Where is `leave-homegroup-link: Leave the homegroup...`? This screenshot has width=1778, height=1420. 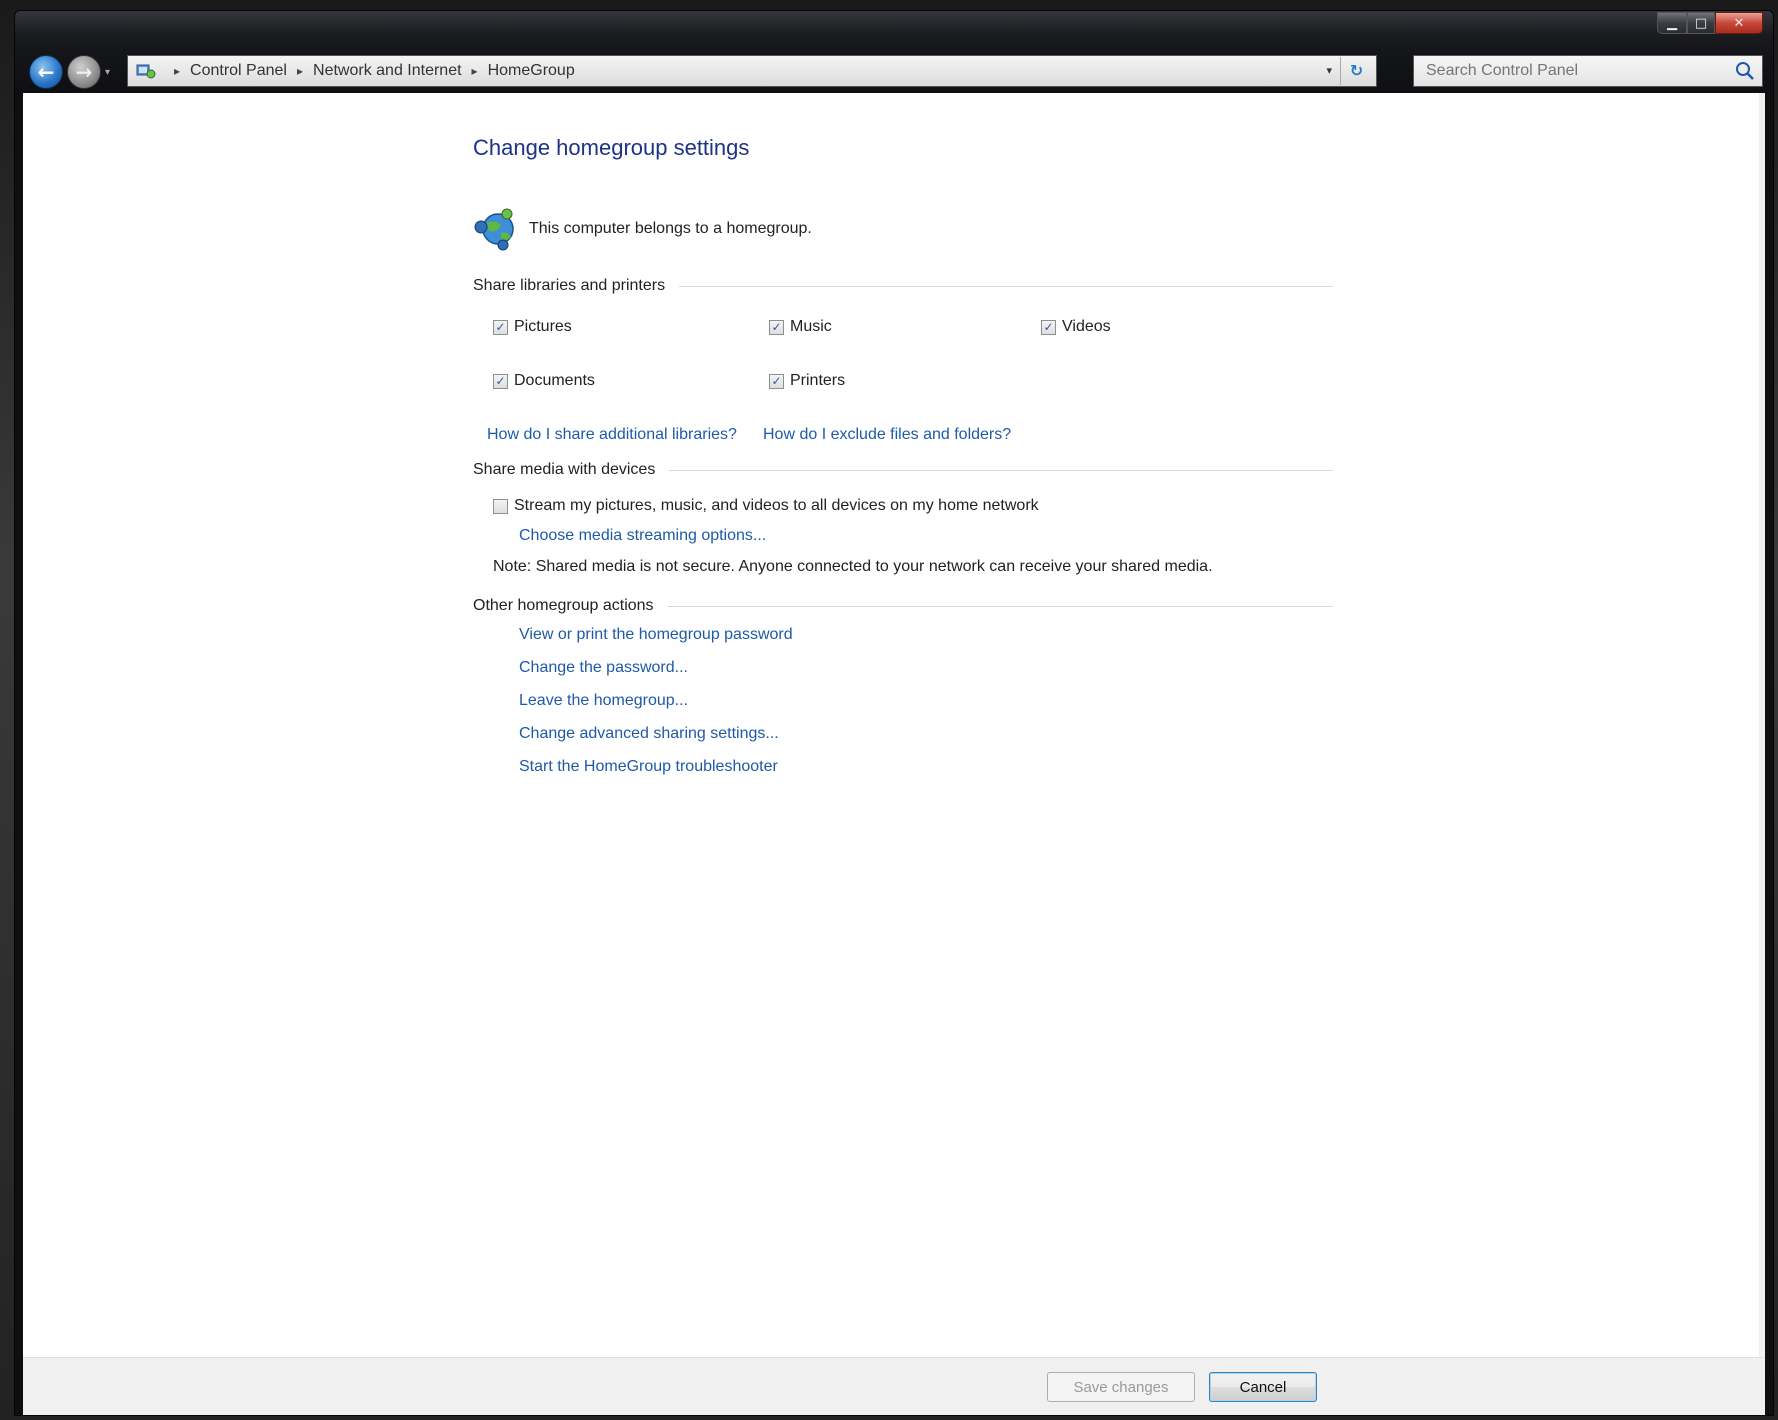 leave-homegroup-link: Leave the homegroup... is located at coordinates (603, 701).